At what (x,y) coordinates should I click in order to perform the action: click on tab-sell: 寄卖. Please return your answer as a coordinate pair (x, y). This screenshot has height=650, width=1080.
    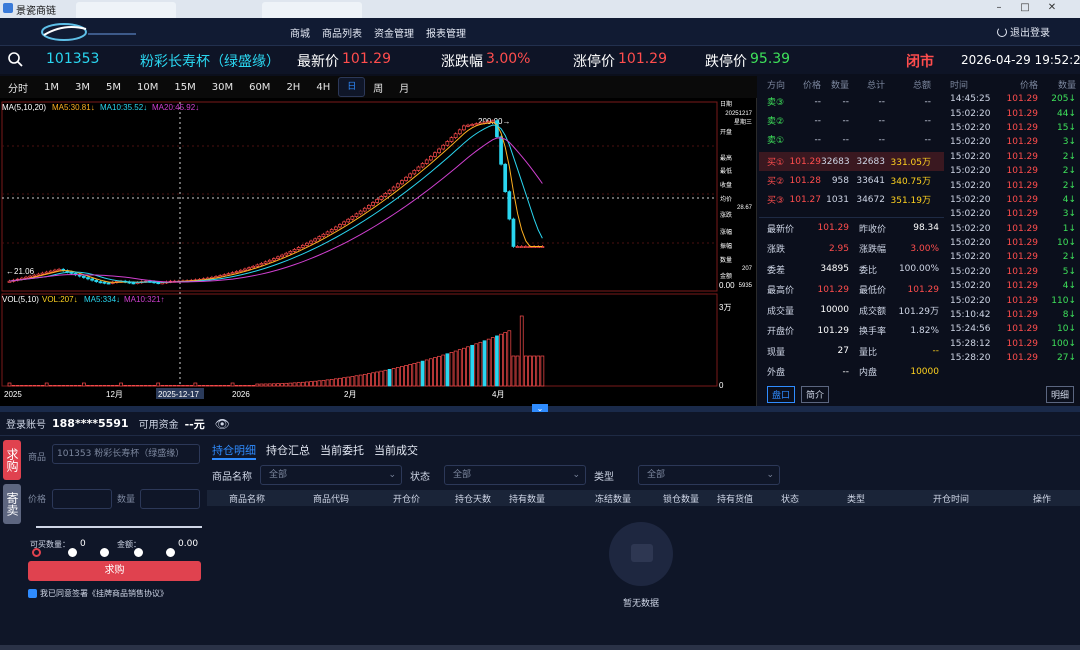
    Looking at the image, I should click on (12, 504).